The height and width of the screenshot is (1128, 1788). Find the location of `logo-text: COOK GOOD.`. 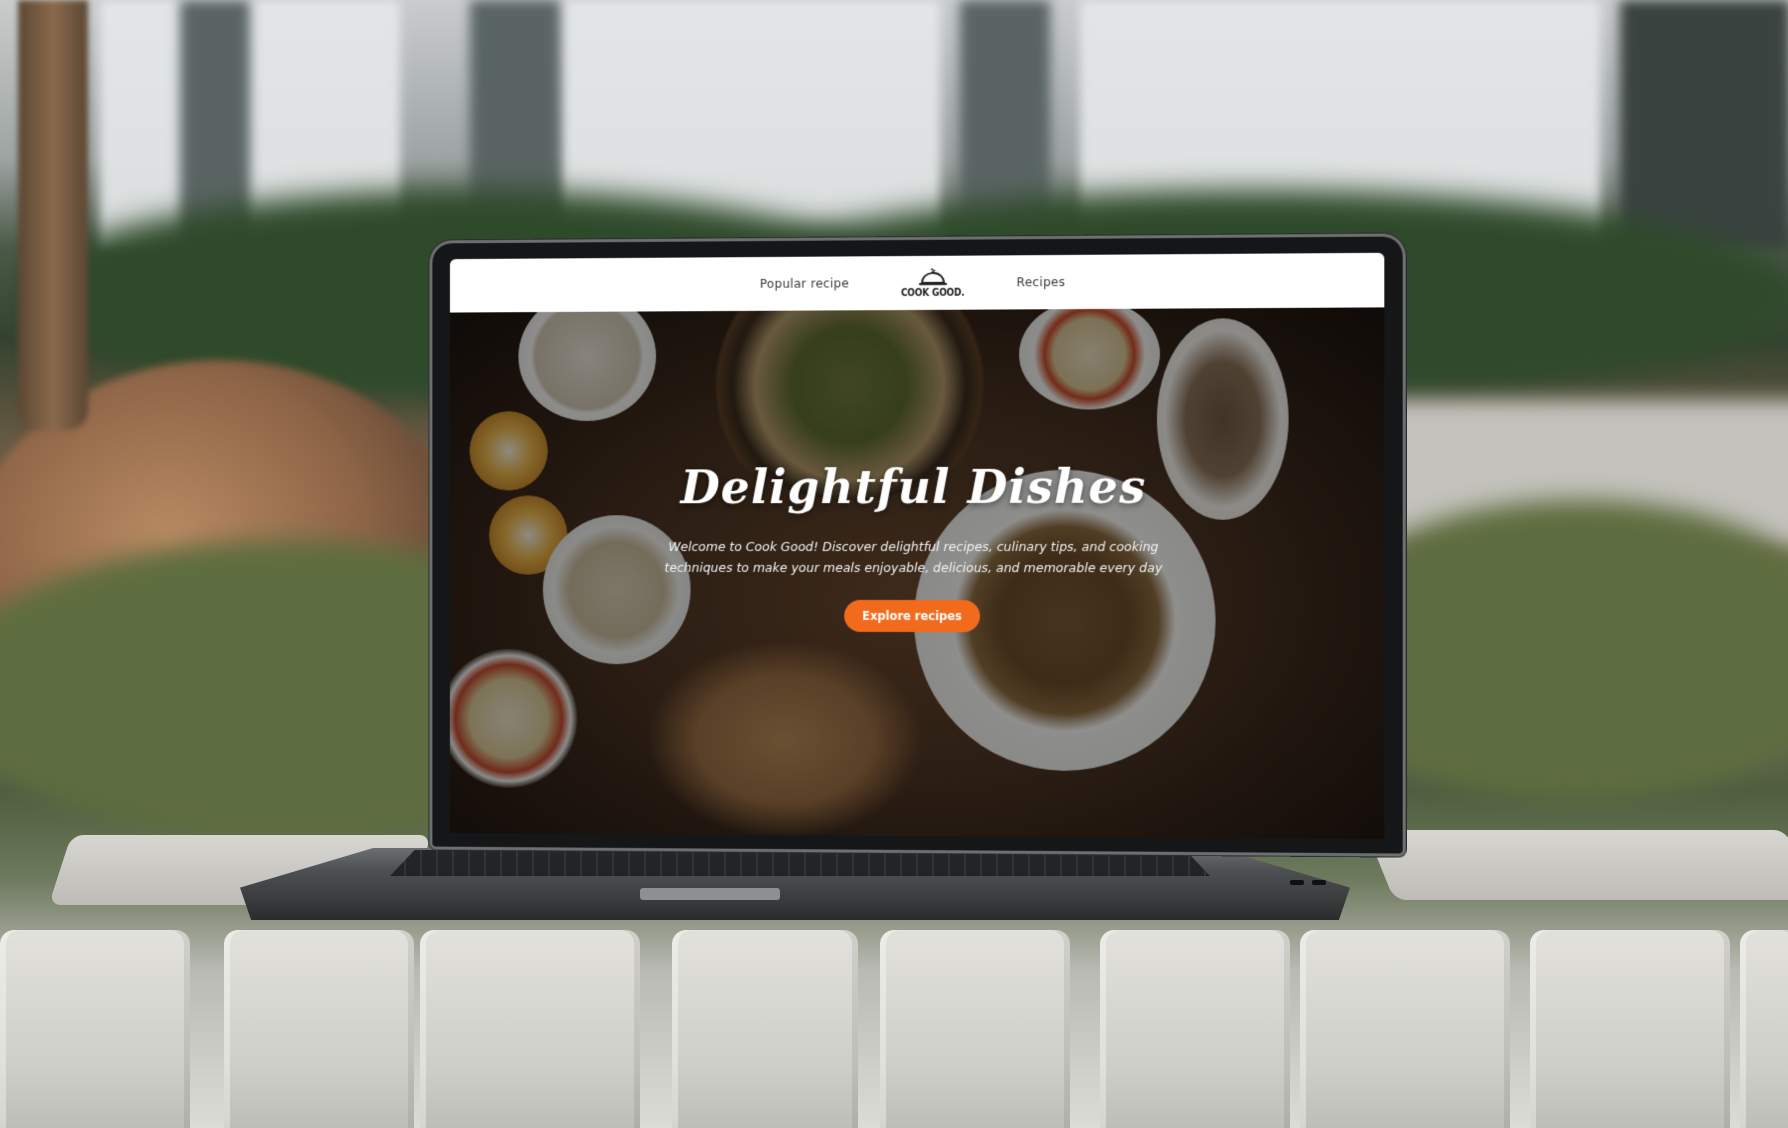

logo-text: COOK GOOD. is located at coordinates (932, 293).